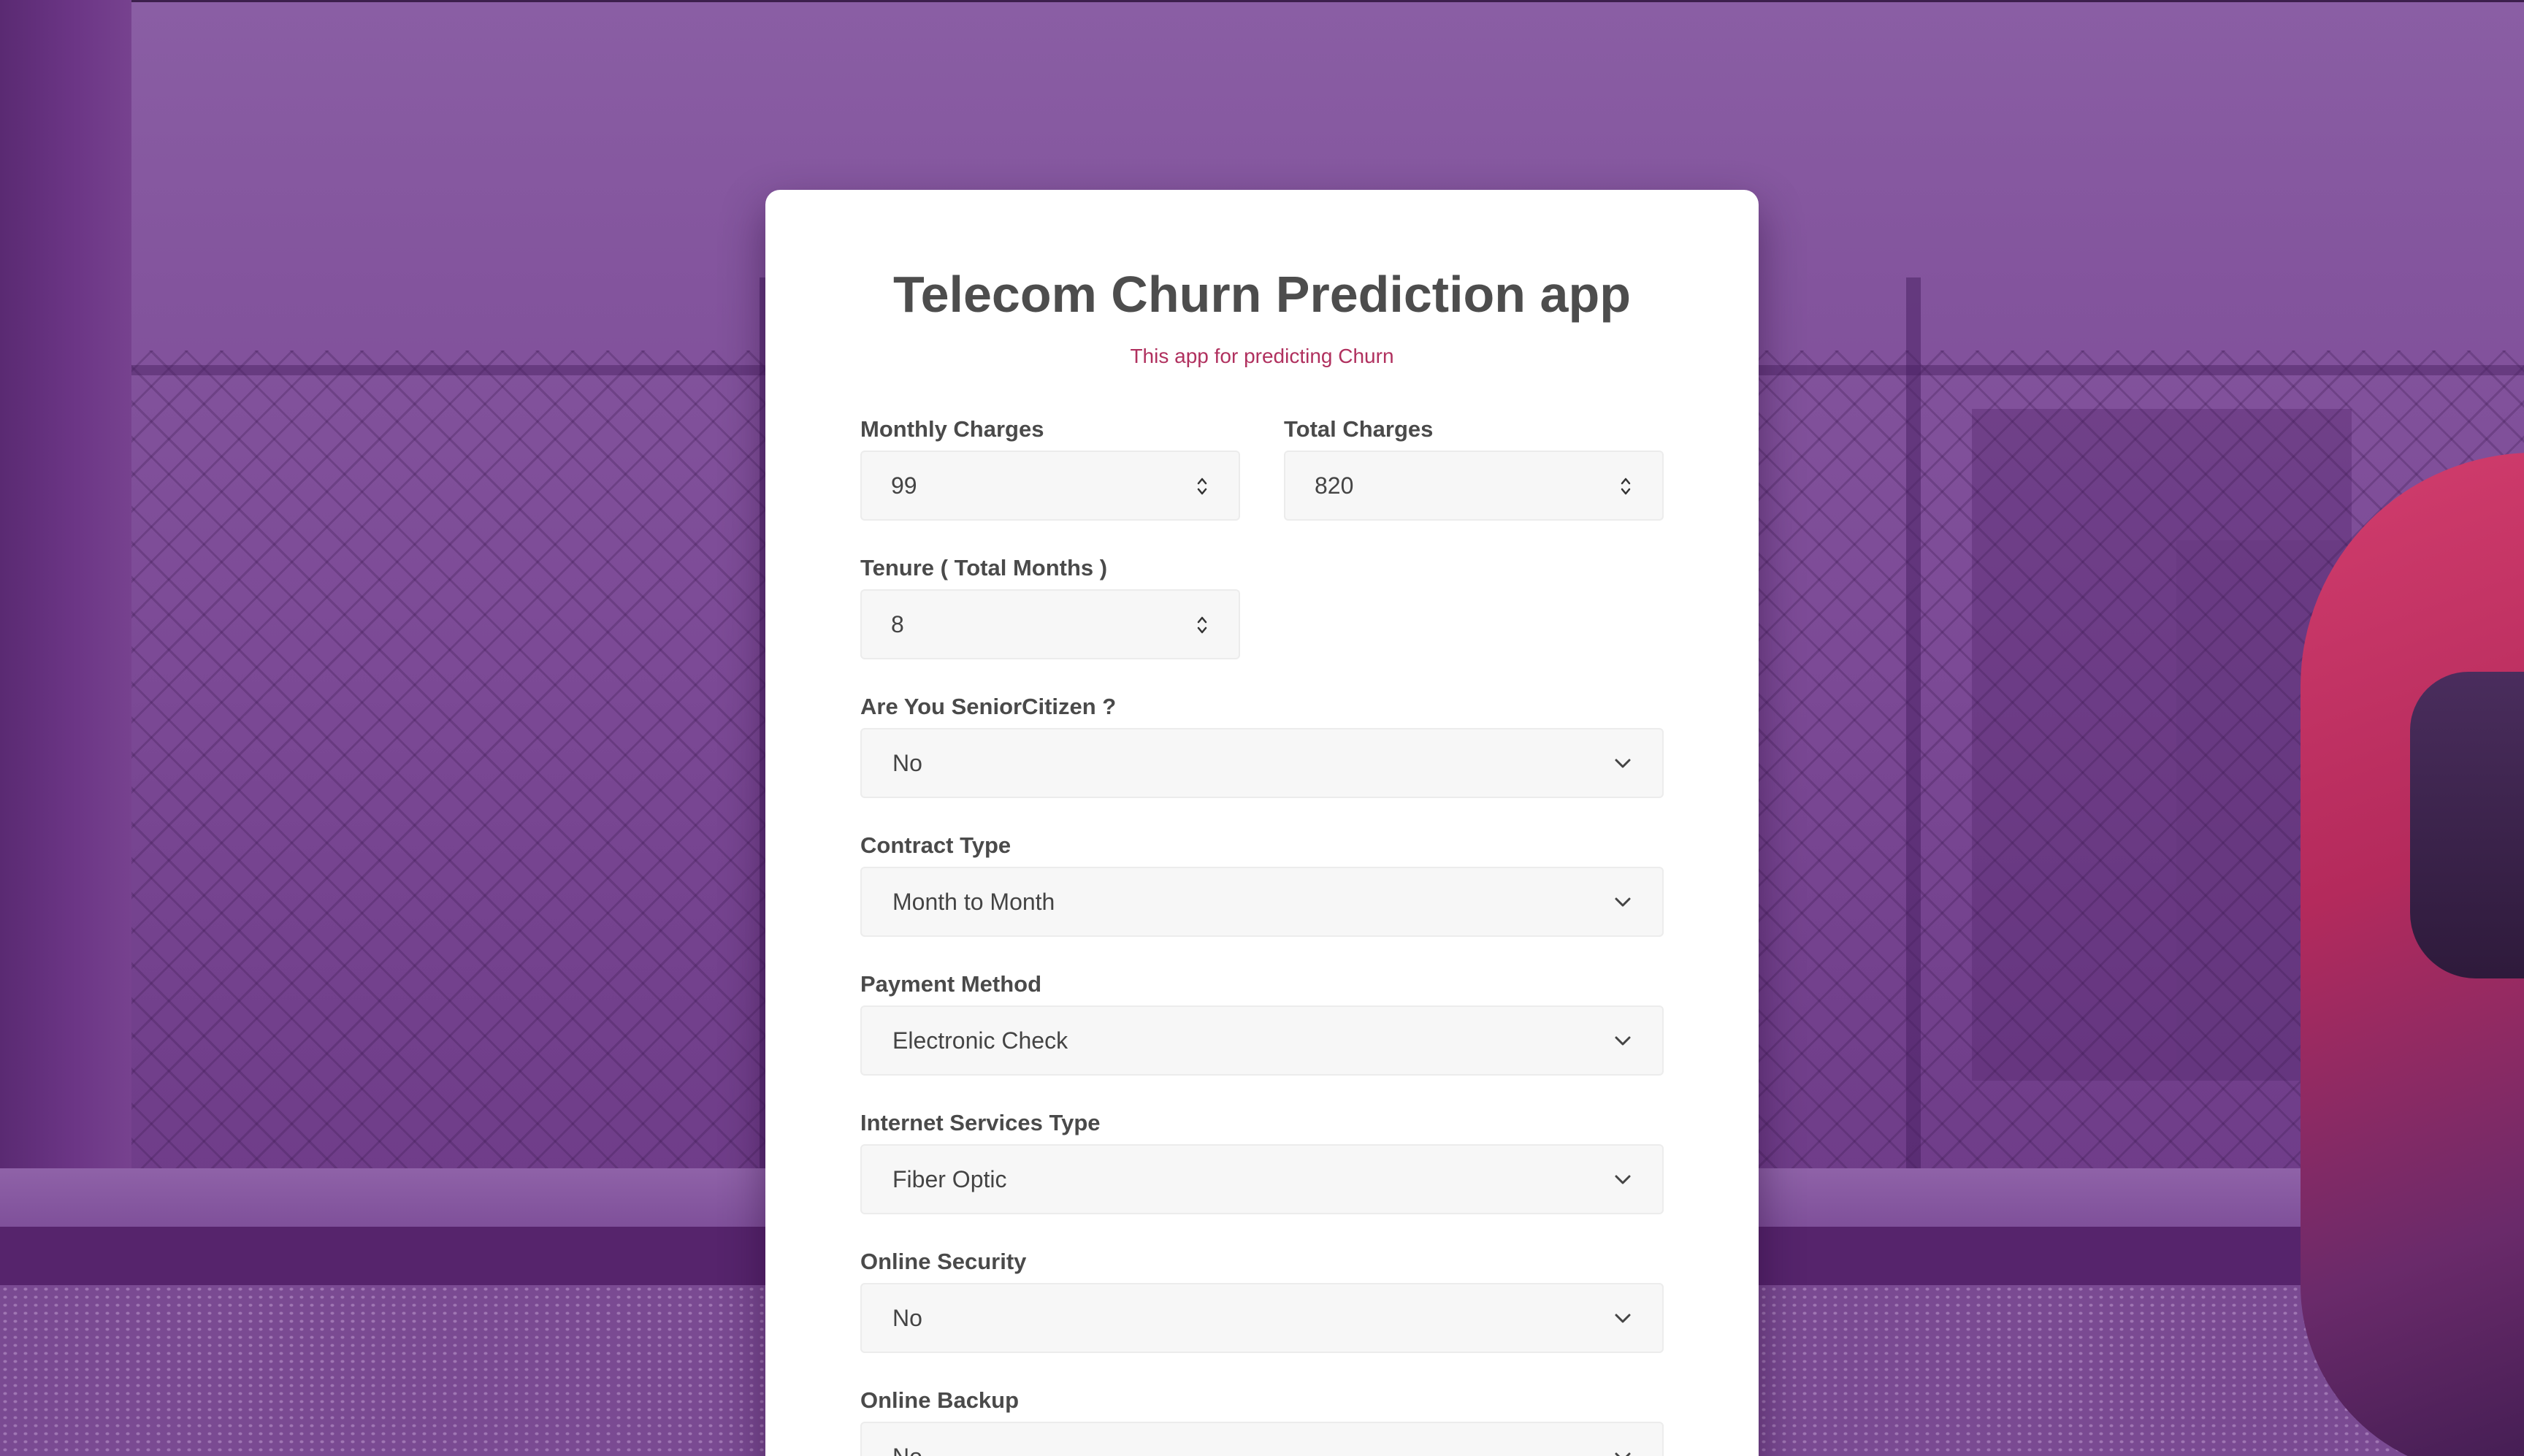 Image resolution: width=2524 pixels, height=1456 pixels. What do you see at coordinates (907, 1318) in the screenshot?
I see `online-security-value: No` at bounding box center [907, 1318].